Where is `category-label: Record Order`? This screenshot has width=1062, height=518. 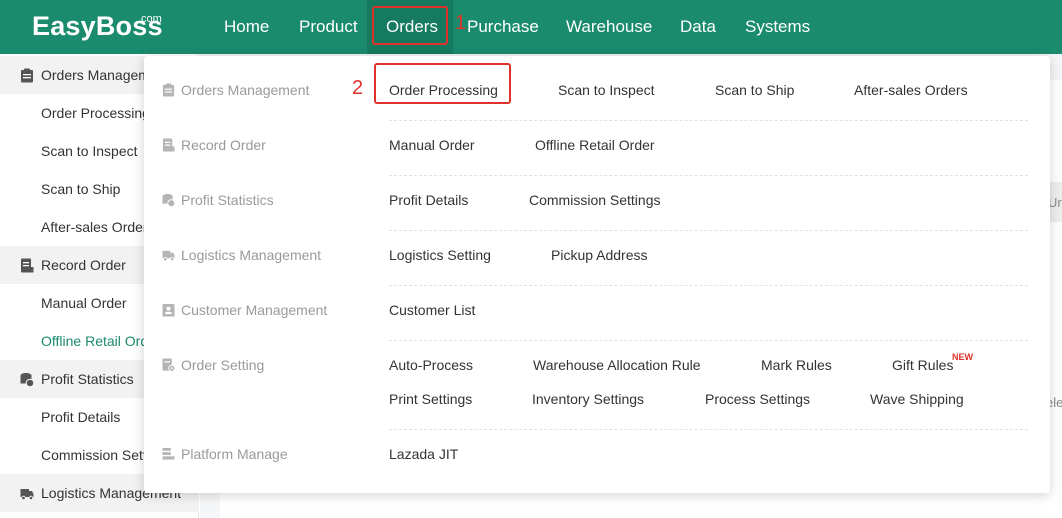
category-label: Record Order is located at coordinates (223, 145).